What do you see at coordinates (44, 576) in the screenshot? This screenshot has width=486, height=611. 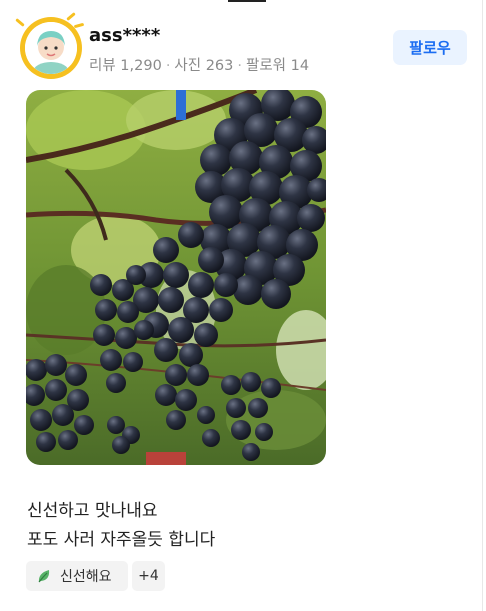 I see `leaf-icon` at bounding box center [44, 576].